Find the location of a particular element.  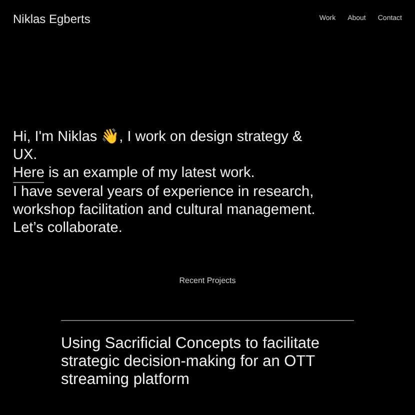

intro-text: Let’s collaborate. is located at coordinates (68, 228).